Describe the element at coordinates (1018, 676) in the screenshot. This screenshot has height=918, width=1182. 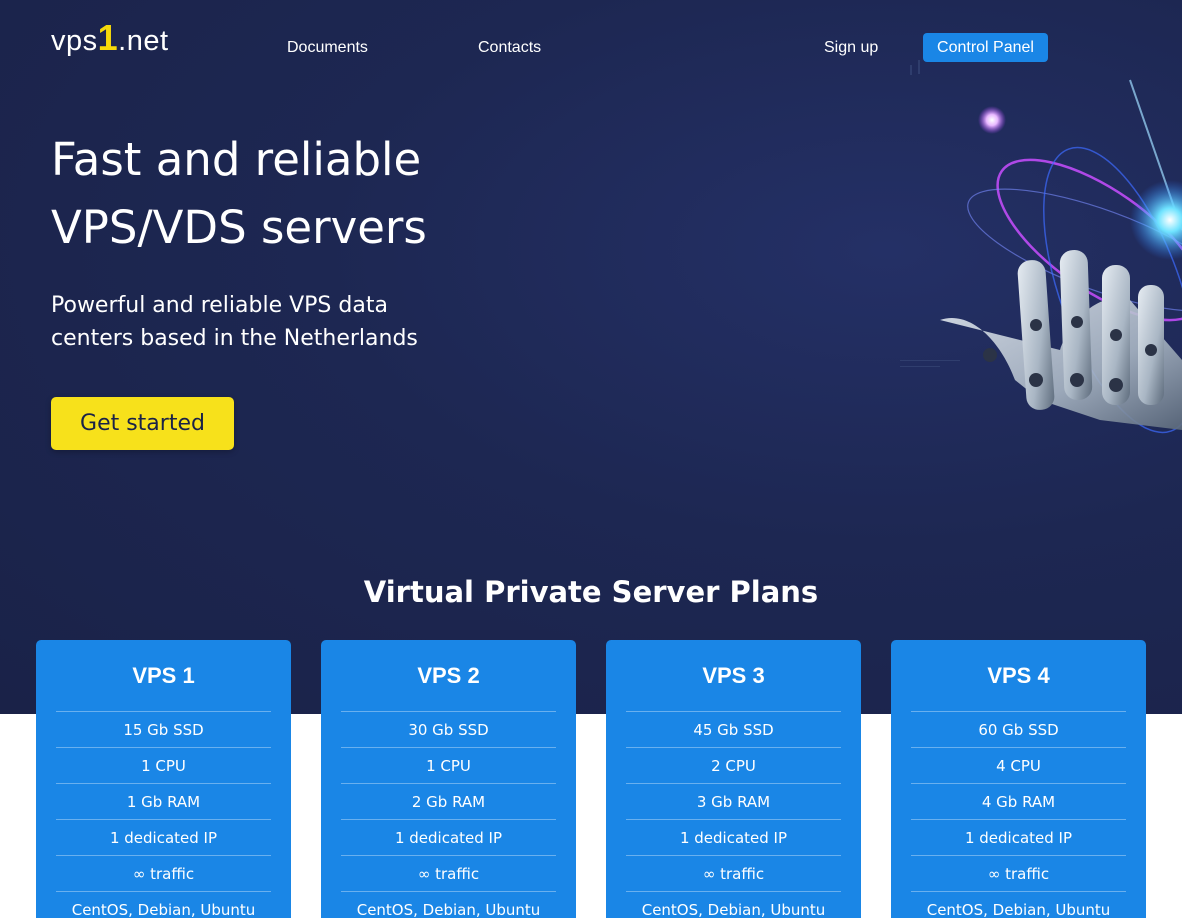
I see `plan-name: VPS 4` at that location.